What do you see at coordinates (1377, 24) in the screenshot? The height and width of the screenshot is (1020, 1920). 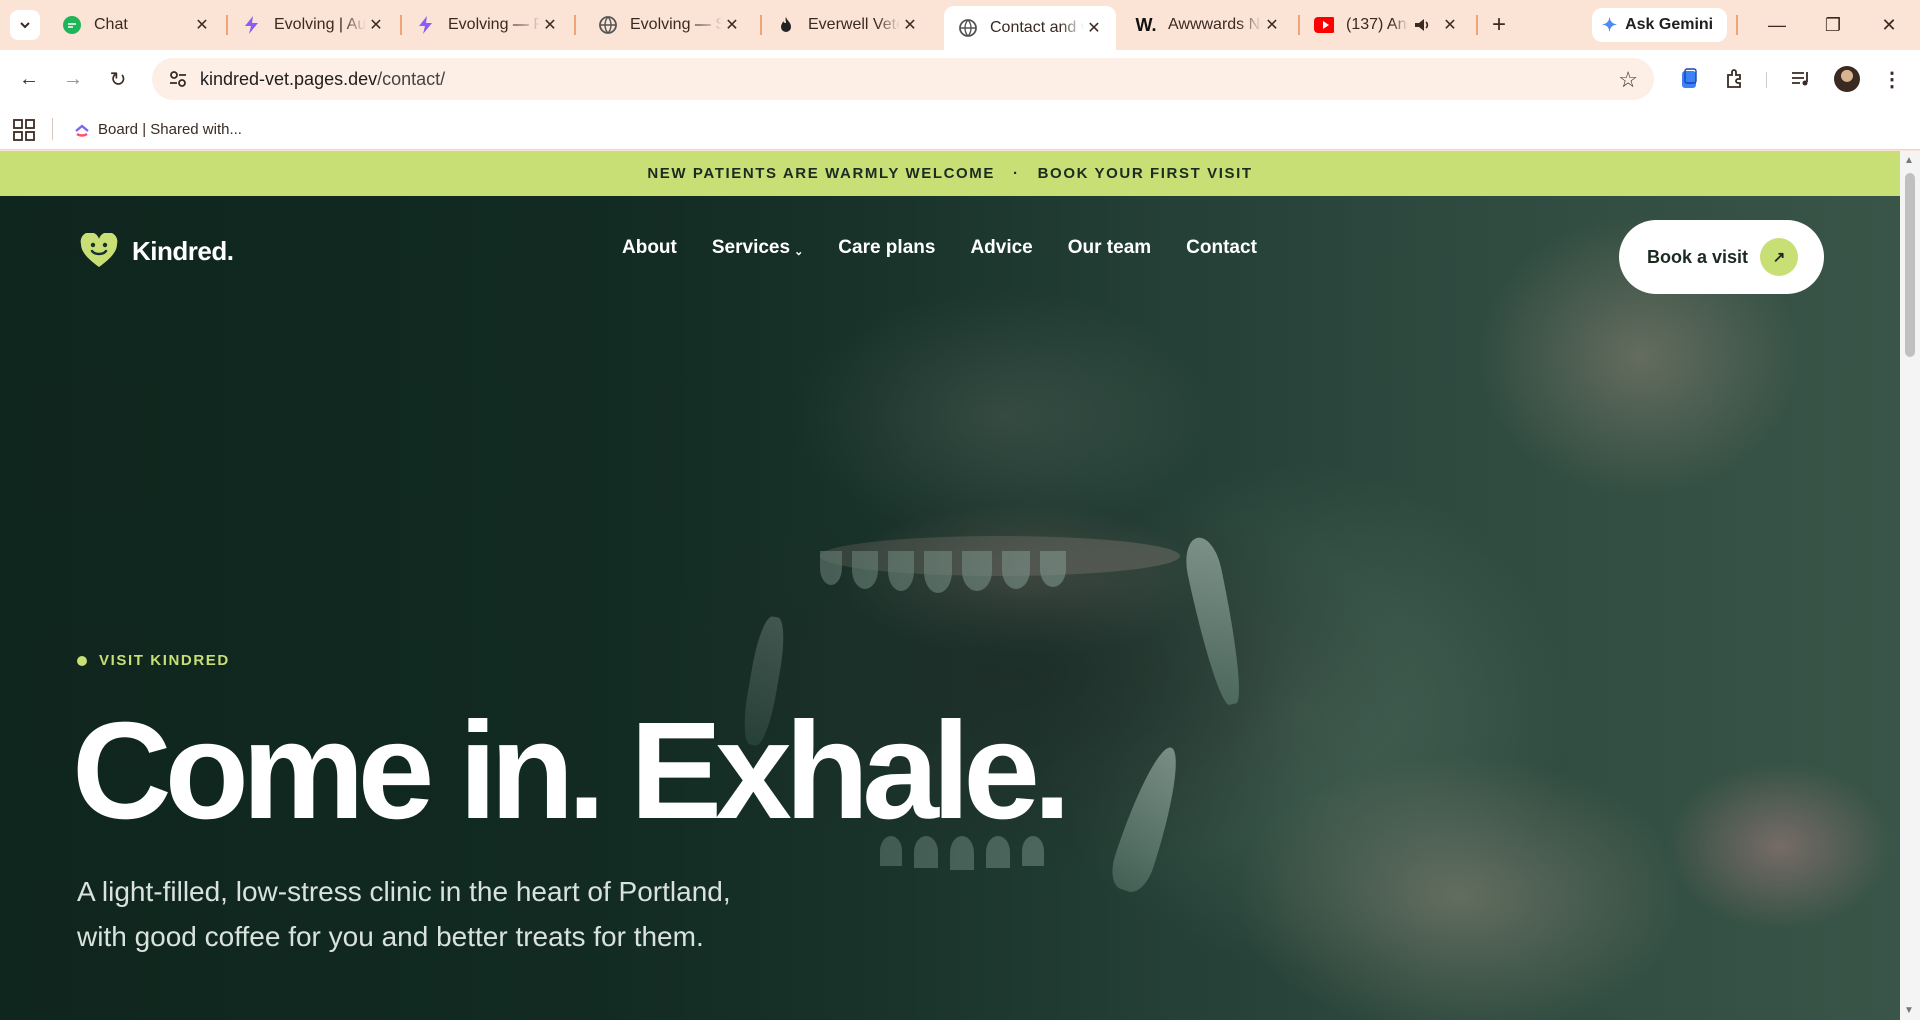 I see `tab-title: (137) Ang` at bounding box center [1377, 24].